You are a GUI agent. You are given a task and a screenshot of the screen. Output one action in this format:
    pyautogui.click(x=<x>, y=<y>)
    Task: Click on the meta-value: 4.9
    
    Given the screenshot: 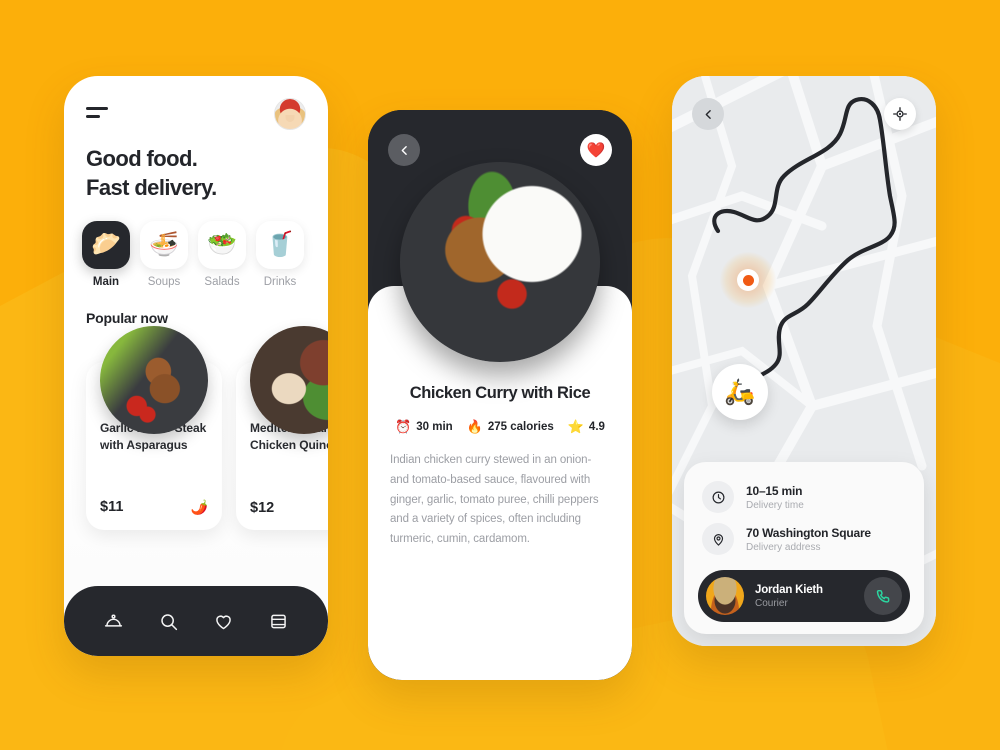 What is the action you would take?
    pyautogui.click(x=596, y=427)
    